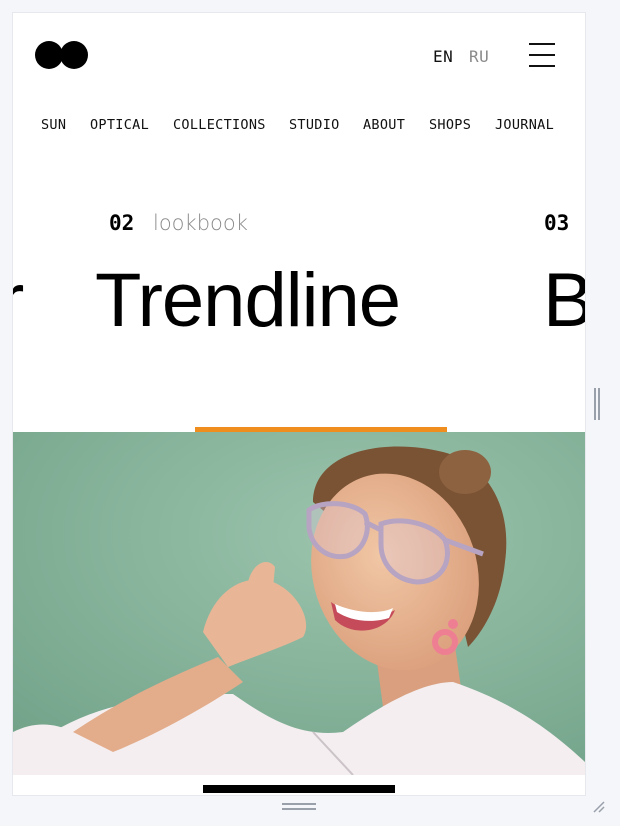  Describe the element at coordinates (219, 125) in the screenshot. I see `nav-item-collections: COLLECTIONS` at that location.